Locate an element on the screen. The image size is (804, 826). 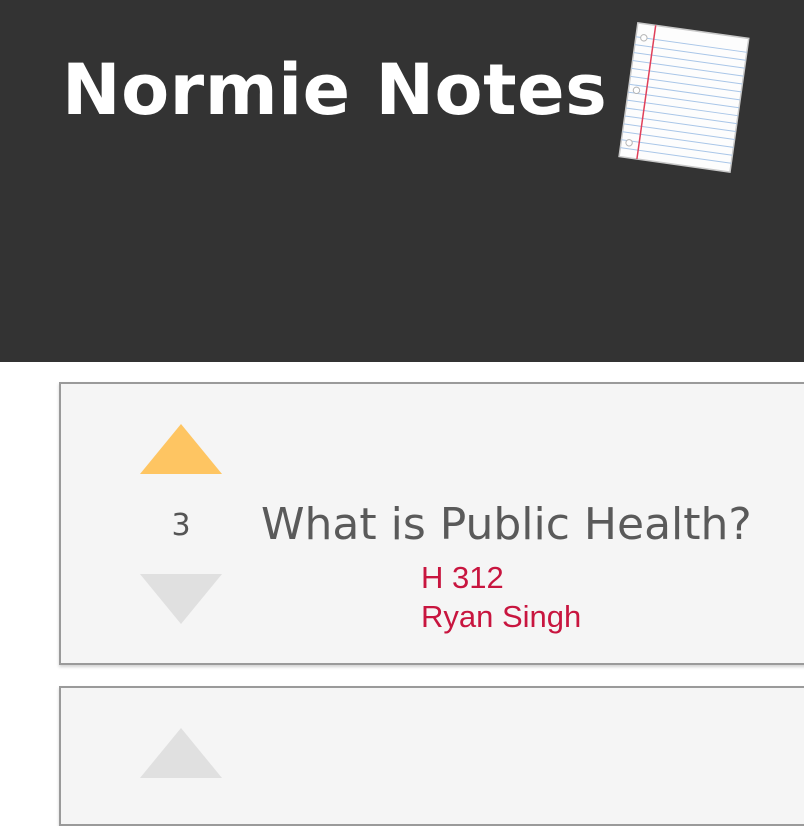
note-course-link: H 312 is located at coordinates (462, 578).